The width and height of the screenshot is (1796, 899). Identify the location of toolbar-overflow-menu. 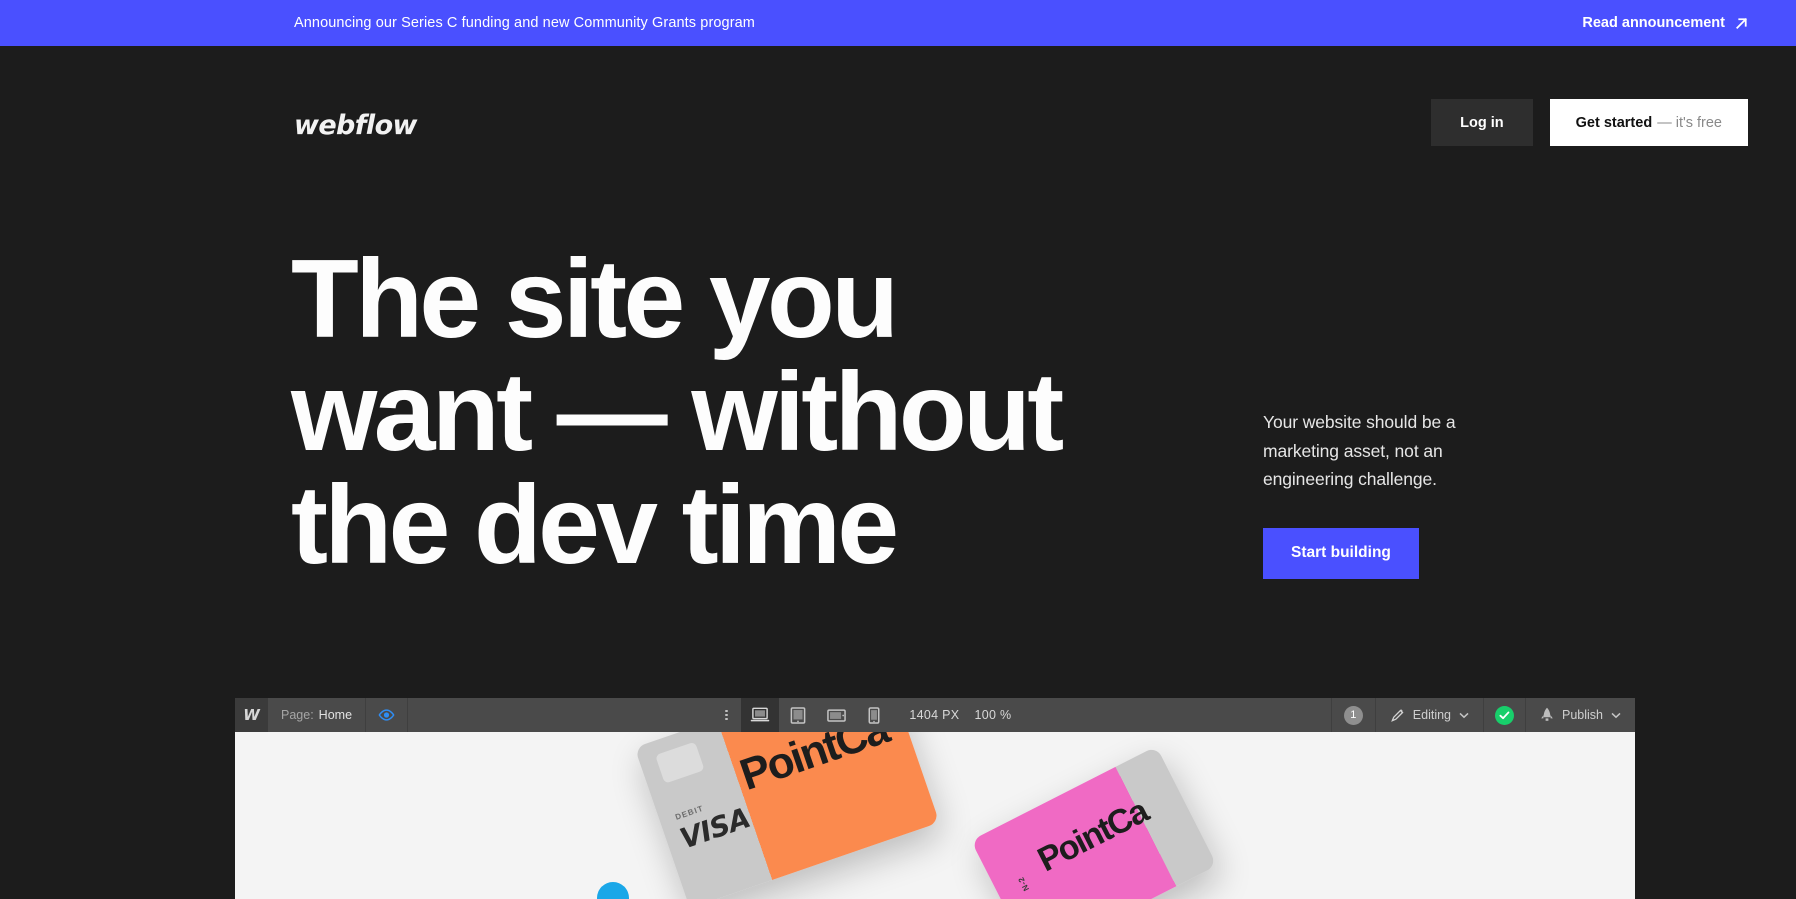
(726, 715).